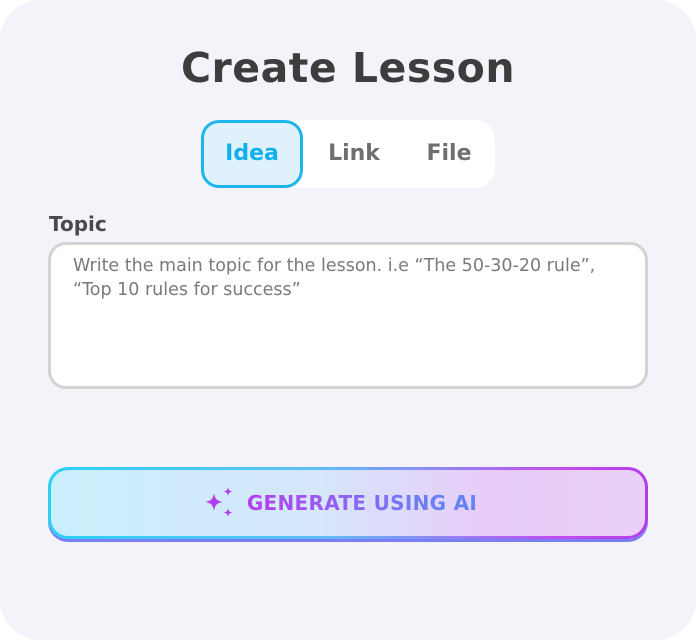 This screenshot has width=696, height=640. Describe the element at coordinates (218, 502) in the screenshot. I see `sparkles-icon` at that location.